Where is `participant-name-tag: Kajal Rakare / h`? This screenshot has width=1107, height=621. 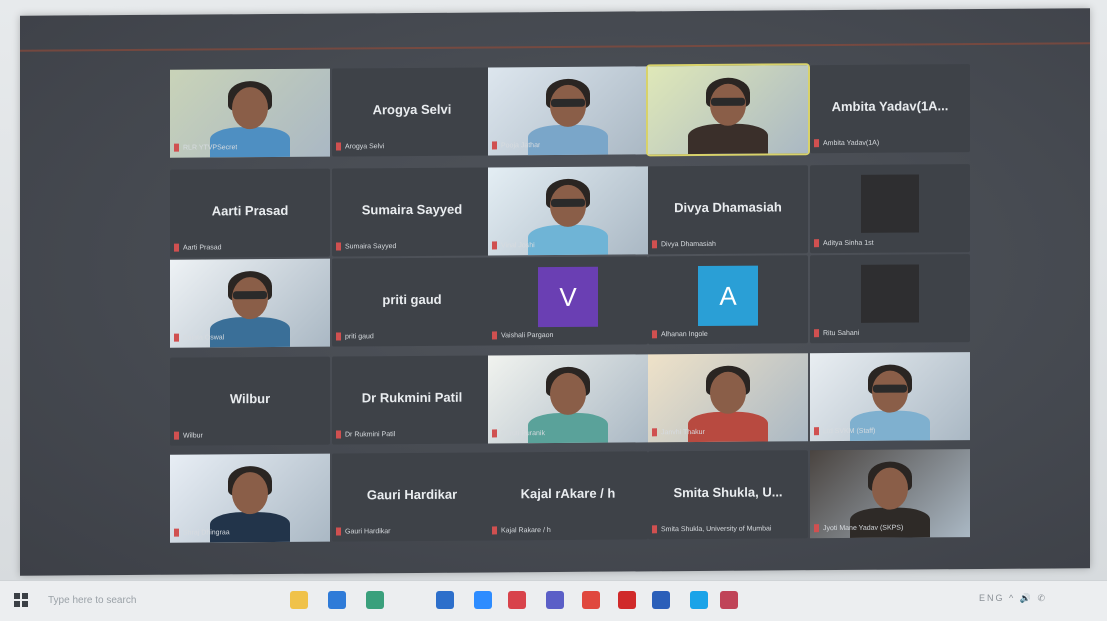
participant-name-tag: Kajal Rakare / h is located at coordinates (521, 531).